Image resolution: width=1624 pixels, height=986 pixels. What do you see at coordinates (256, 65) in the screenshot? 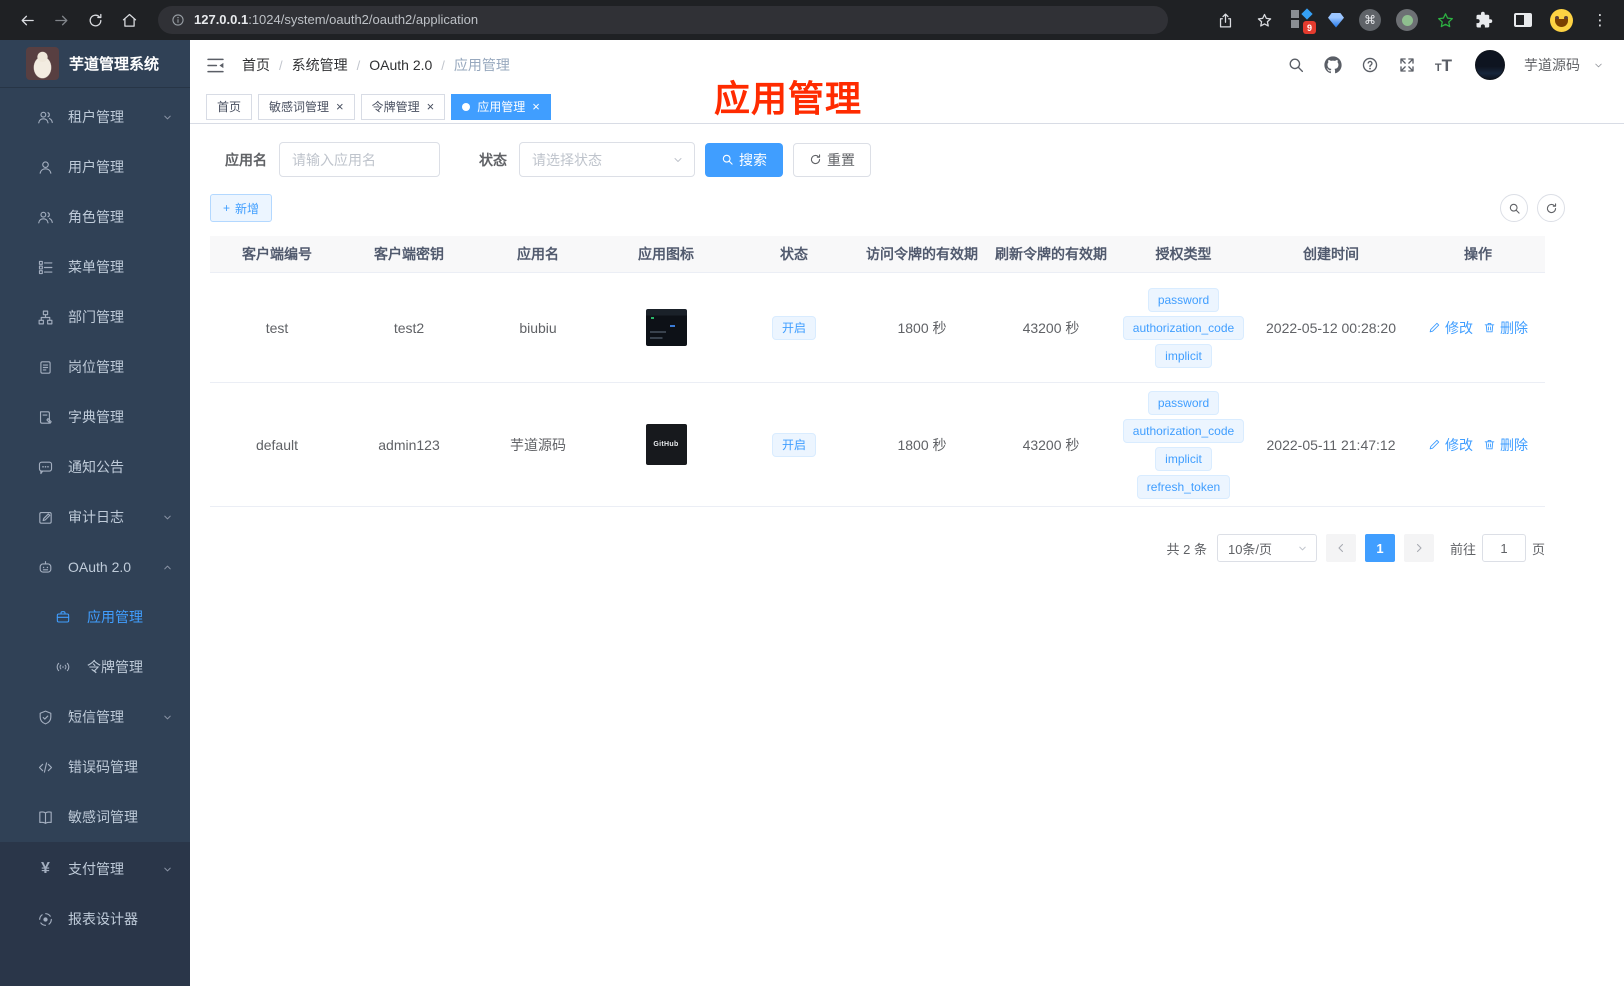
I see `breadcrumb-home: 首页` at bounding box center [256, 65].